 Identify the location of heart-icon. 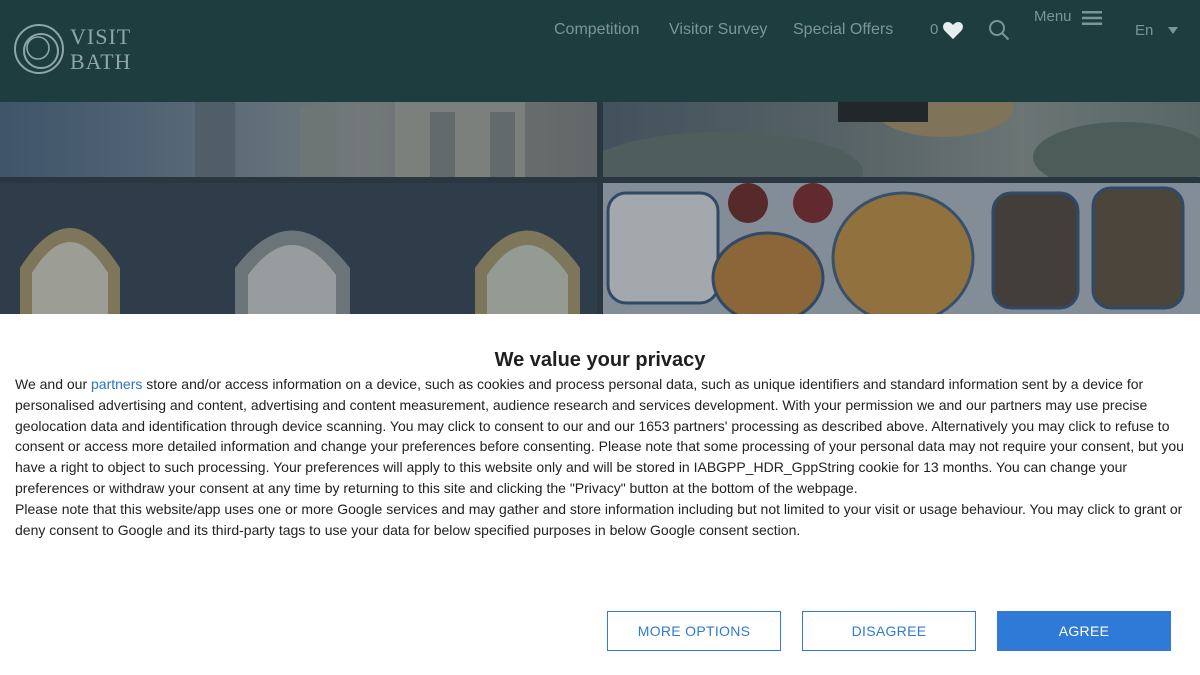
(953, 30).